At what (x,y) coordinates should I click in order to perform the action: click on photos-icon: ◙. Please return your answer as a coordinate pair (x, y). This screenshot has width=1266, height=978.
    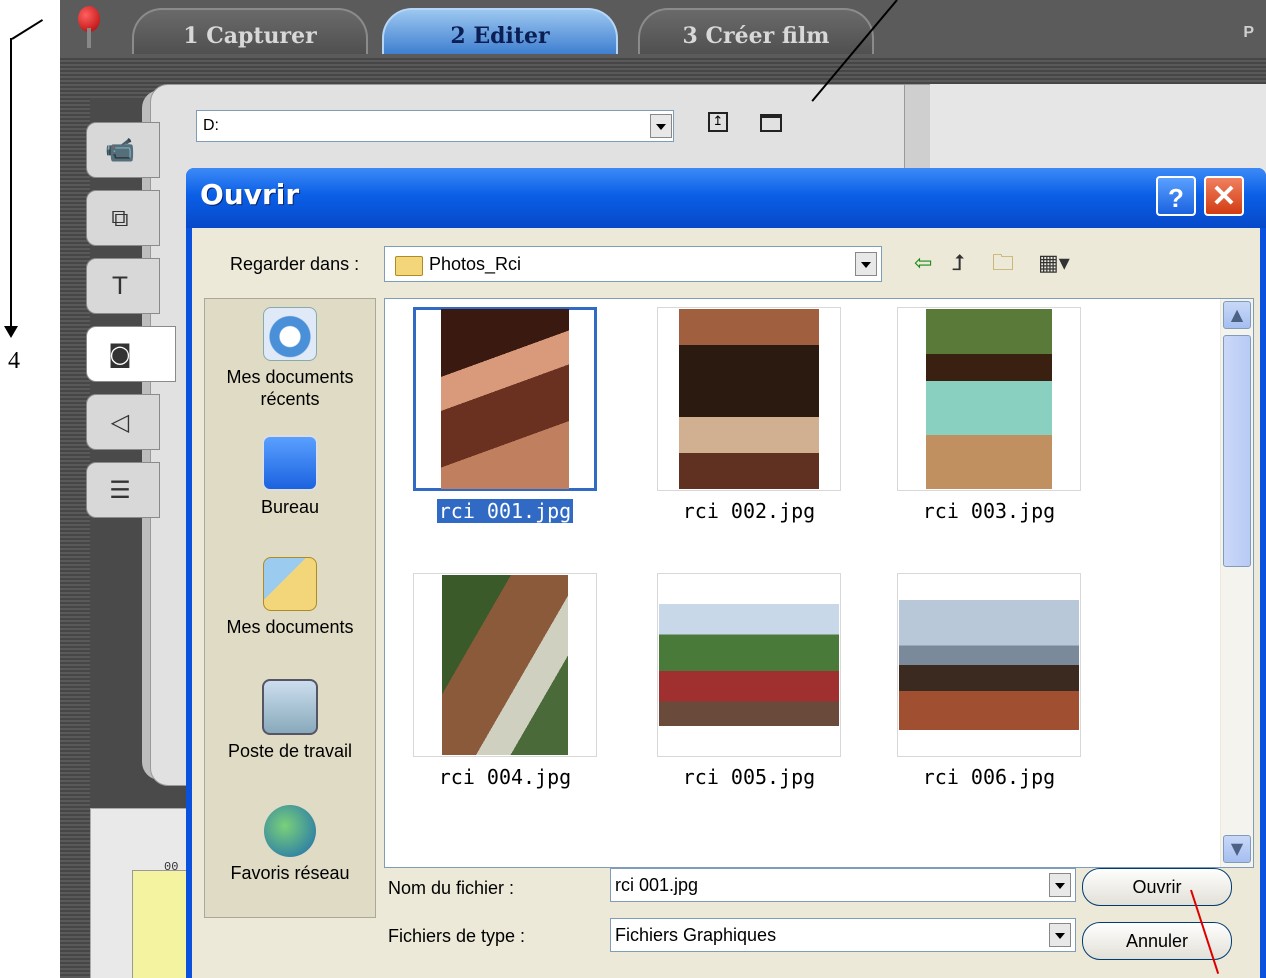
    Looking at the image, I should click on (120, 354).